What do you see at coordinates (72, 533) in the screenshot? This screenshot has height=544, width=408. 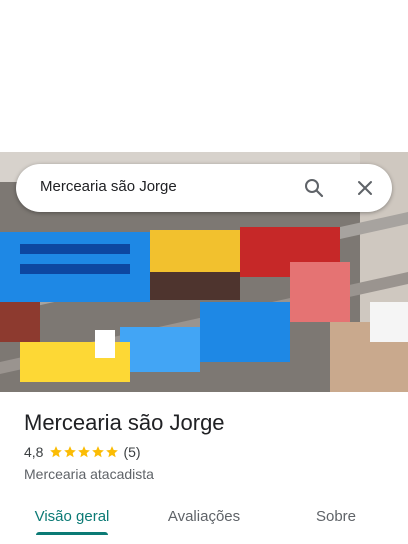 I see `active-tab-indicator` at bounding box center [72, 533].